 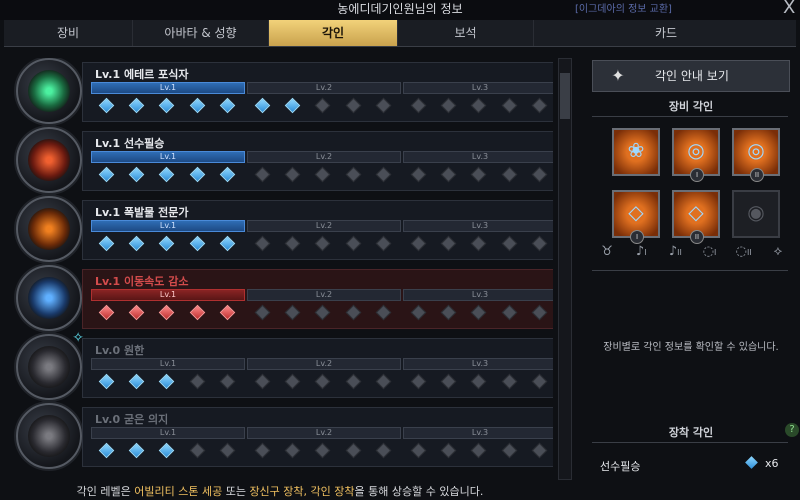 I want to click on engraving-row: Lv.1 선수필승 Lv.1 Lv.2 Lv.3, so click(x=283, y=160).